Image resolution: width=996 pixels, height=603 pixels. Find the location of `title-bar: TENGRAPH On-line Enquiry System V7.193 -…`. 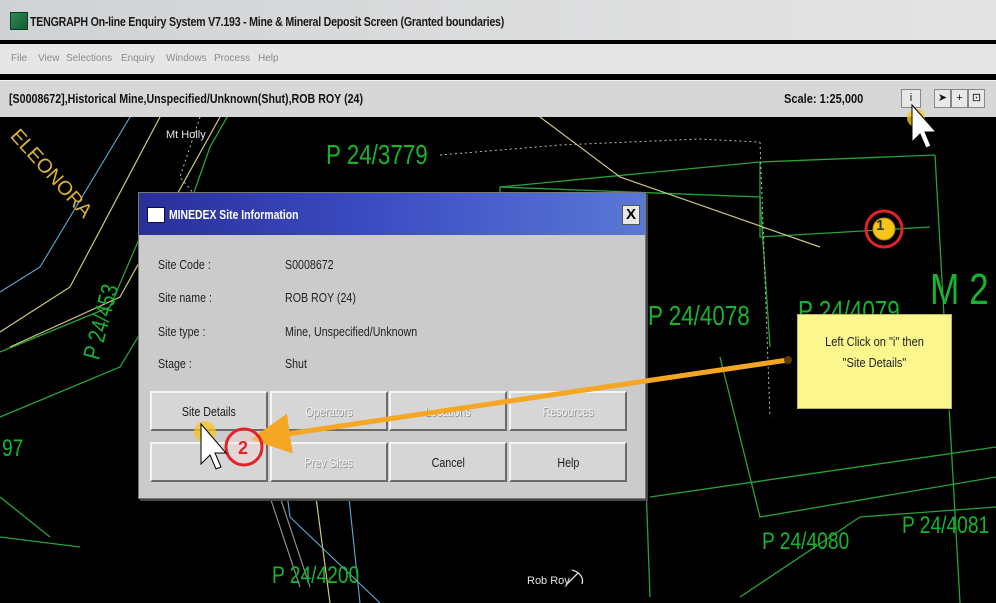

title-bar: TENGRAPH On-line Enquiry System V7.193 -… is located at coordinates (498, 20).